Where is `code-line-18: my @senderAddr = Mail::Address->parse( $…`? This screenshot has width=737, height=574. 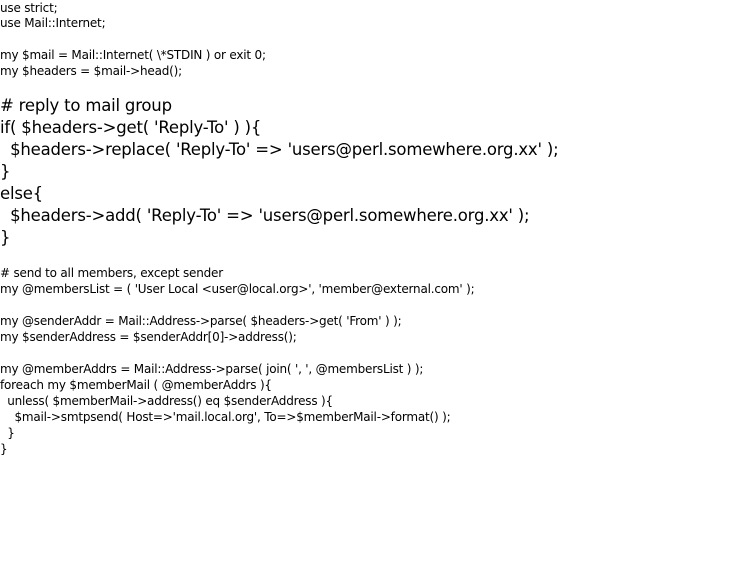 code-line-18: my @senderAddr = Mail::Address->parse( $… is located at coordinates (201, 321).